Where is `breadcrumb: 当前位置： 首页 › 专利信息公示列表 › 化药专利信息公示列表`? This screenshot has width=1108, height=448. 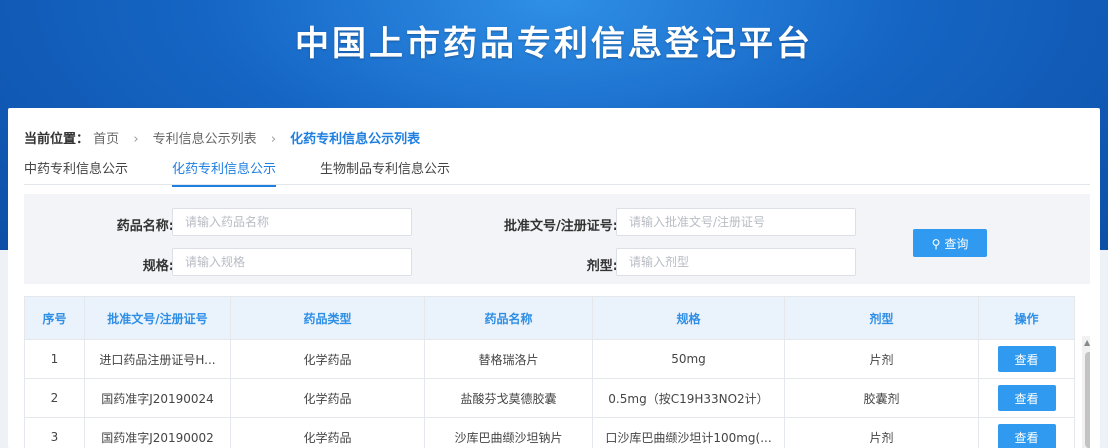 breadcrumb: 当前位置： 首页 › 专利信息公示列表 › 化药专利信息公示列表 is located at coordinates (222, 137).